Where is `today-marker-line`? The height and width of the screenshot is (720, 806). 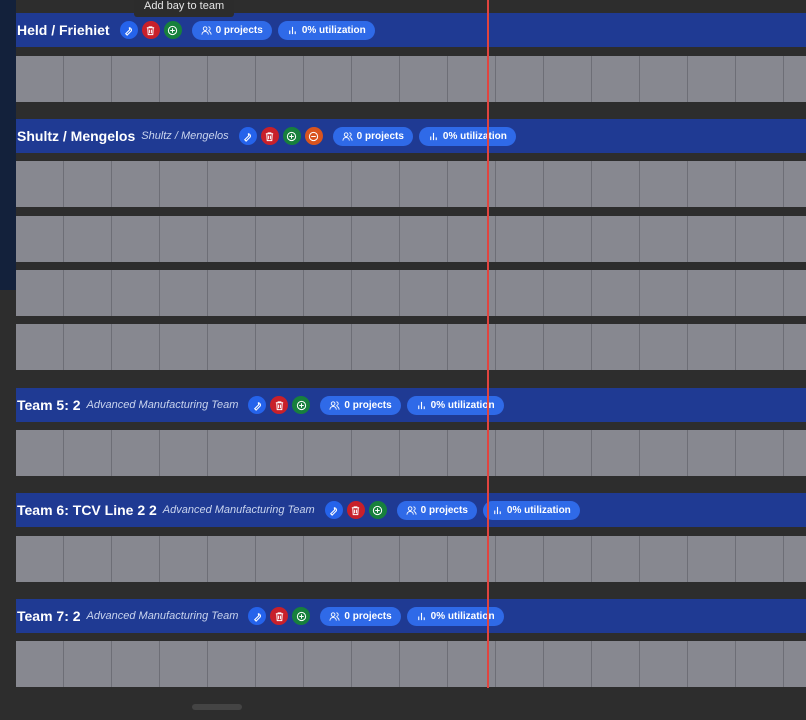 today-marker-line is located at coordinates (488, 344).